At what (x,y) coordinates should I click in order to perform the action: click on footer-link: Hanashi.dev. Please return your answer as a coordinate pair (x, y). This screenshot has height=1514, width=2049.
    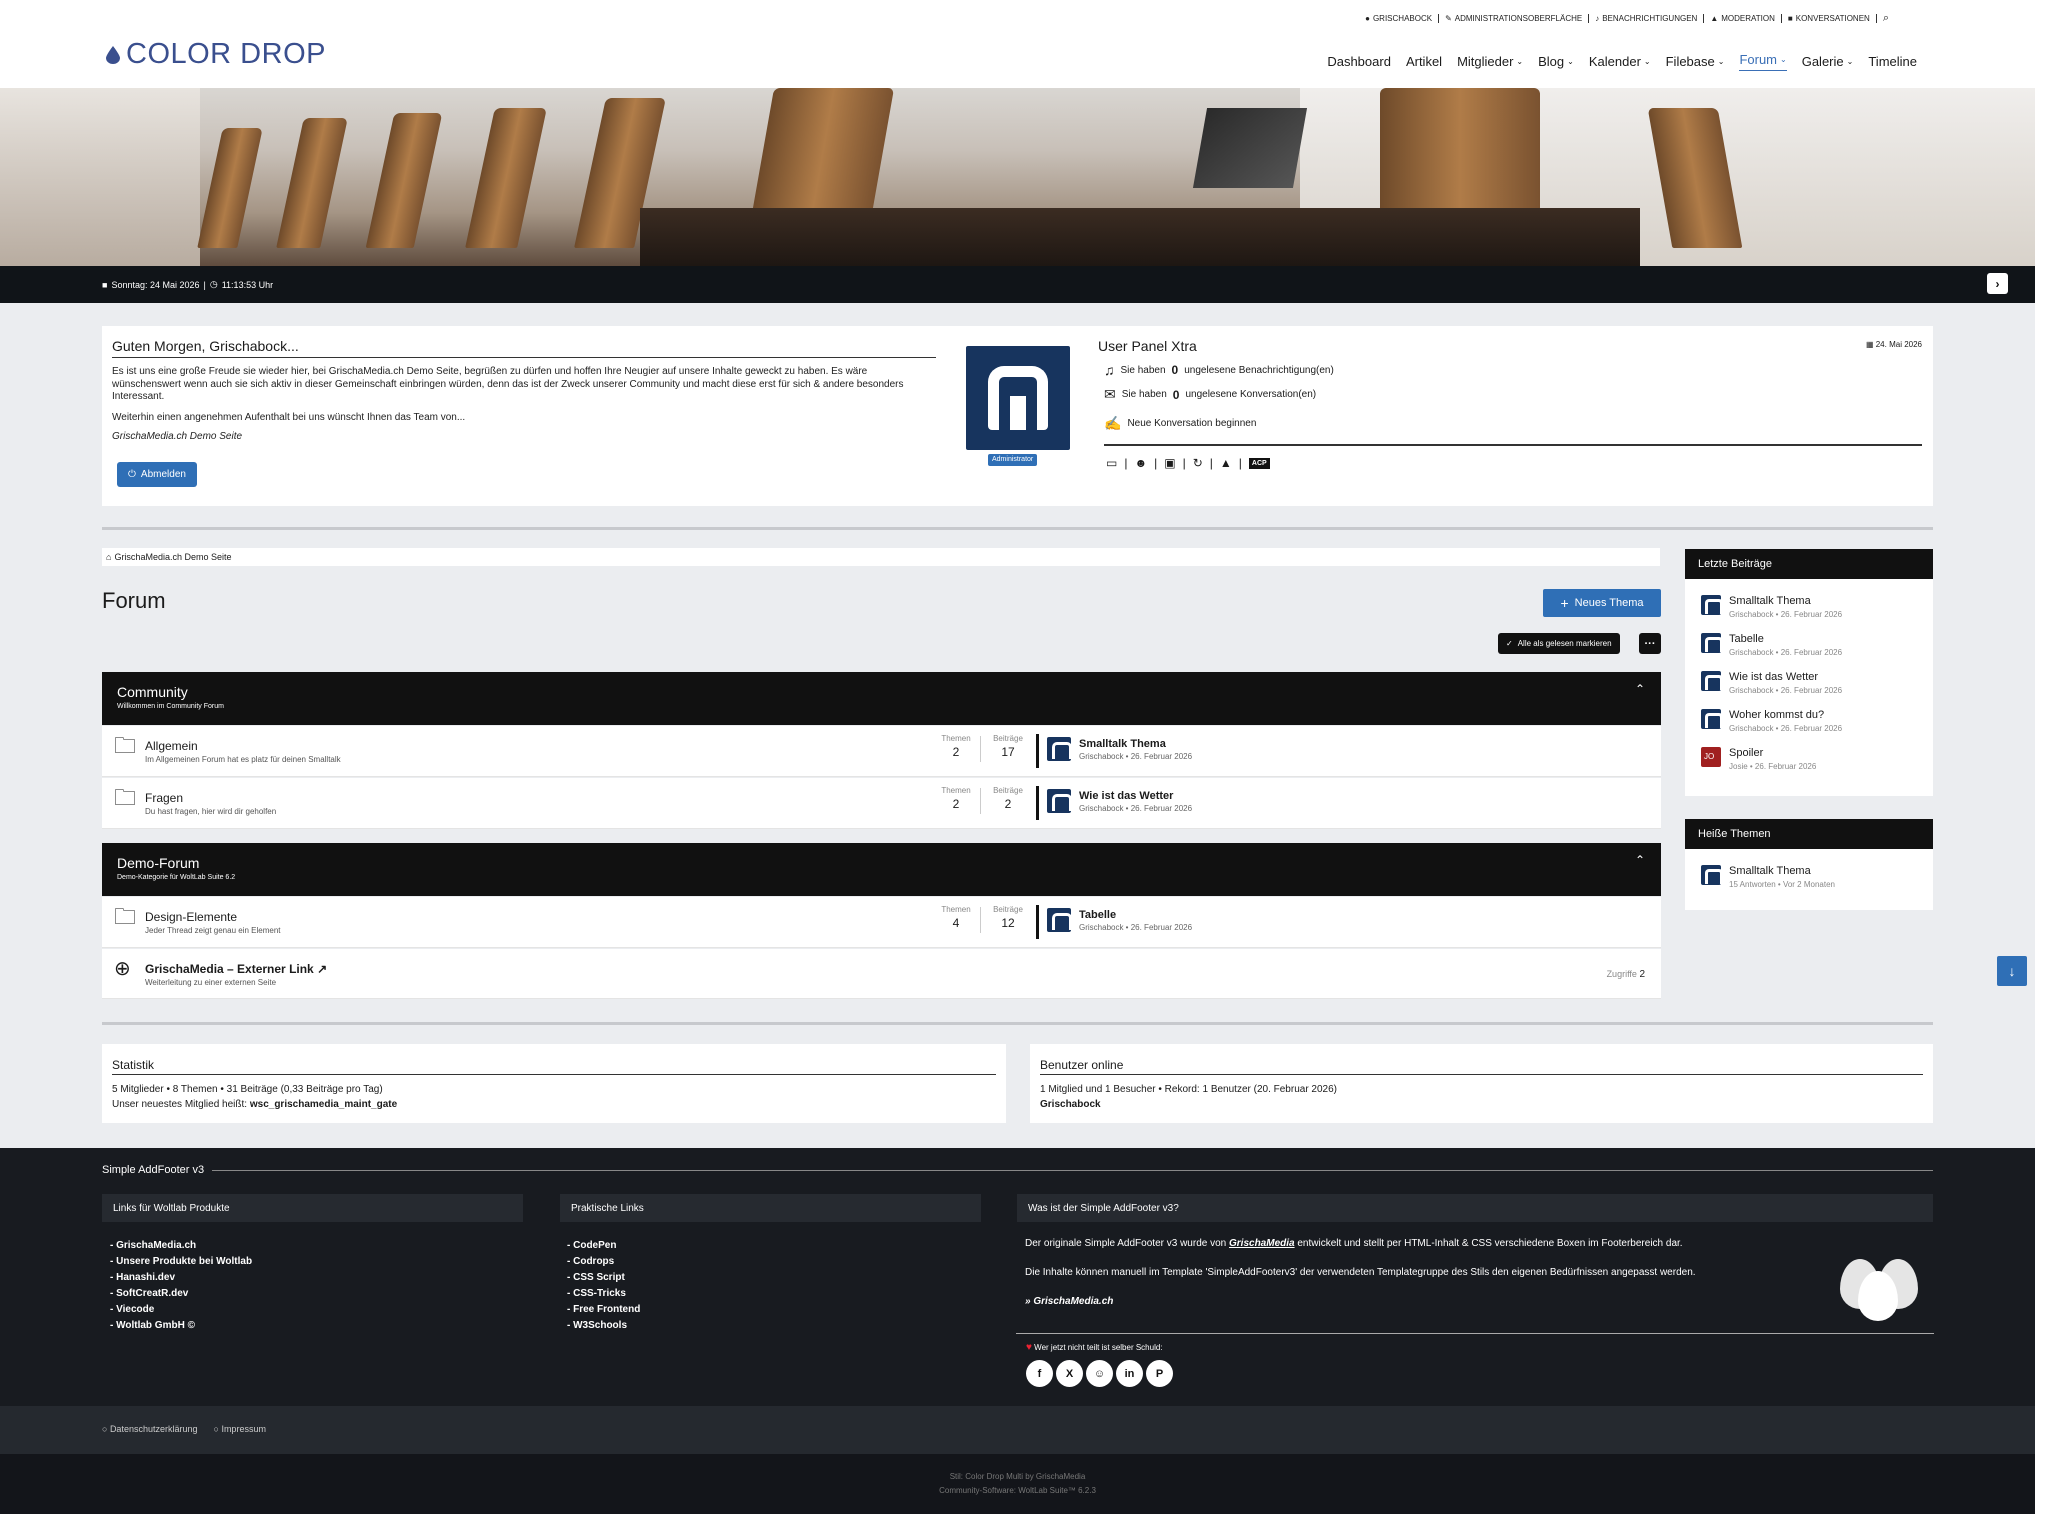
    Looking at the image, I should click on (181, 1278).